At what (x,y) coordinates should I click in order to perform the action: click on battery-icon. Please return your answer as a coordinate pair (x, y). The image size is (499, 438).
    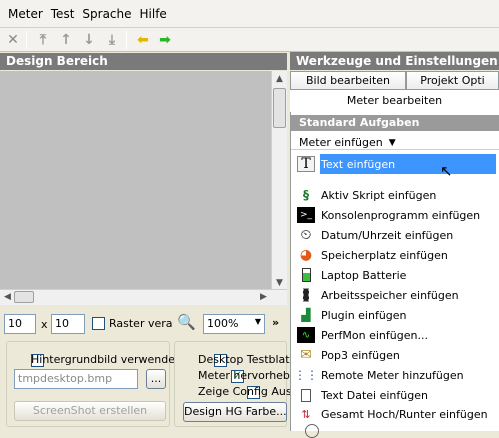
    Looking at the image, I should click on (306, 275).